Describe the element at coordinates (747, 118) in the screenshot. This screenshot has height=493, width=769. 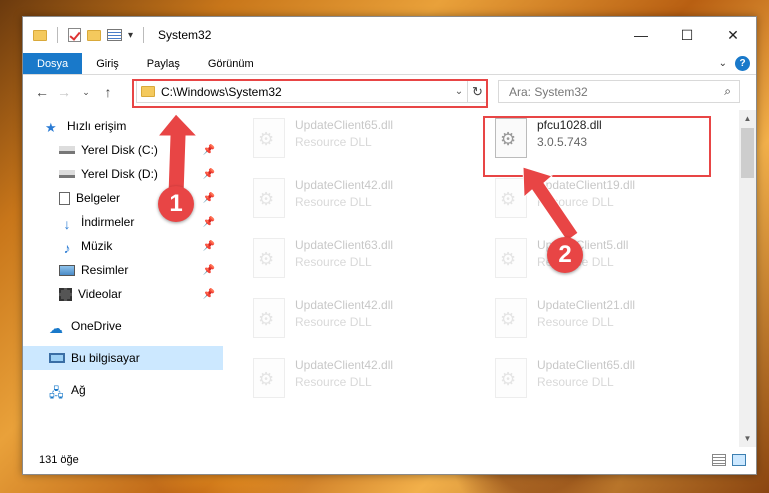
I see `scroll-up-icon: ▲` at that location.